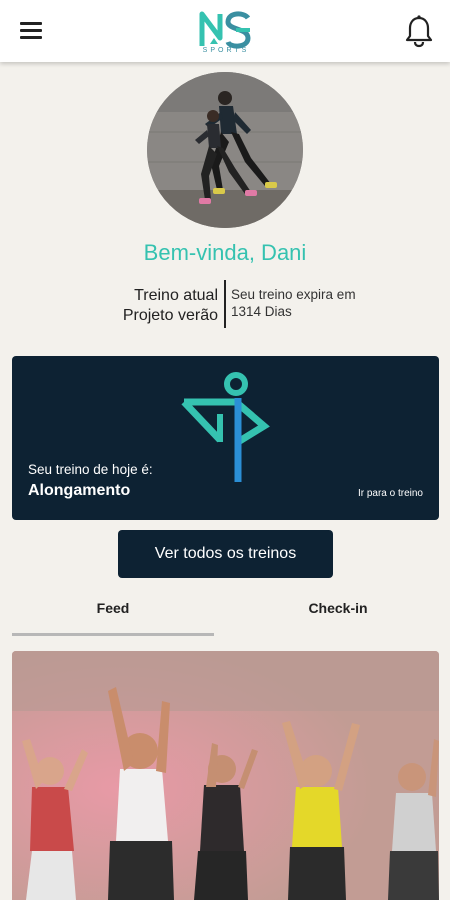 This screenshot has height=900, width=450. I want to click on profile-avatar, so click(225, 150).